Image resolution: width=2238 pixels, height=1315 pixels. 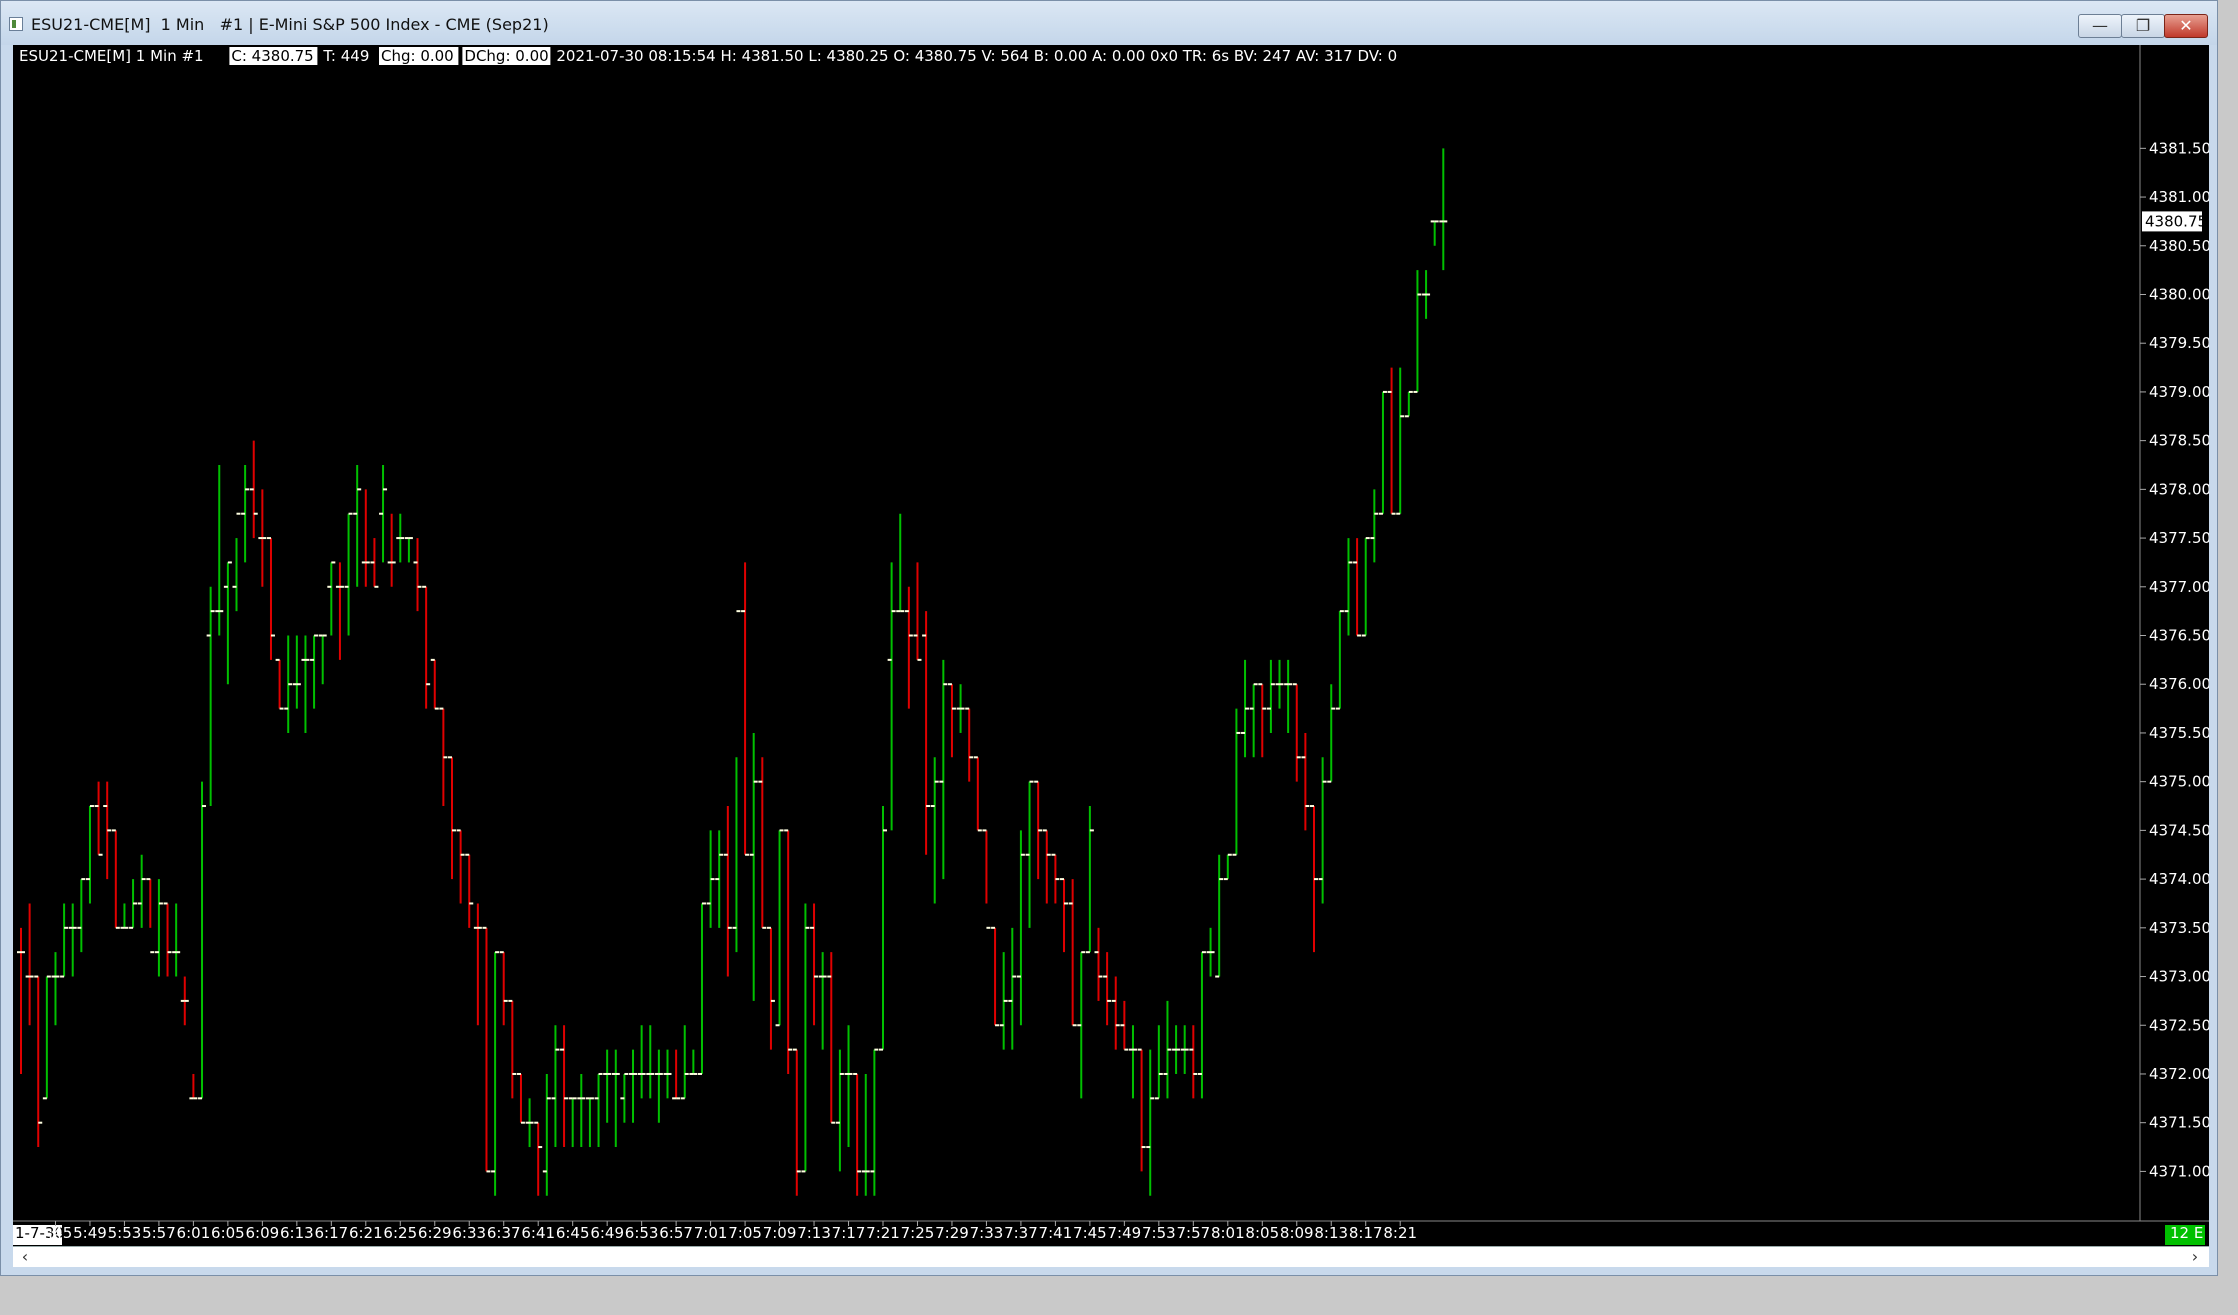 What do you see at coordinates (228, 1233) in the screenshot?
I see `time-tick-label: 6:05` at bounding box center [228, 1233].